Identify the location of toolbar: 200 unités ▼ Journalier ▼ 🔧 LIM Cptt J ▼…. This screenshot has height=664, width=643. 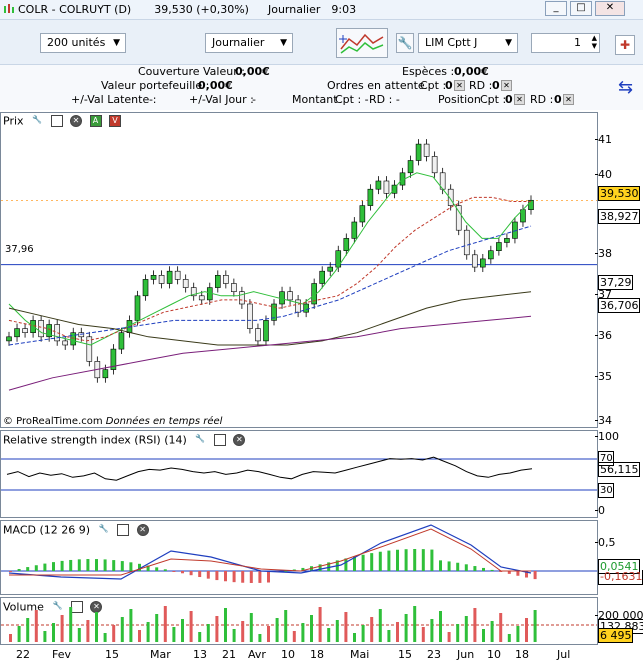
(321, 42).